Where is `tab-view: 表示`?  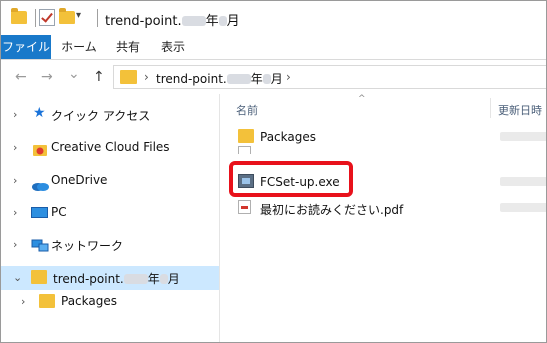 tab-view: 表示 is located at coordinates (173, 47).